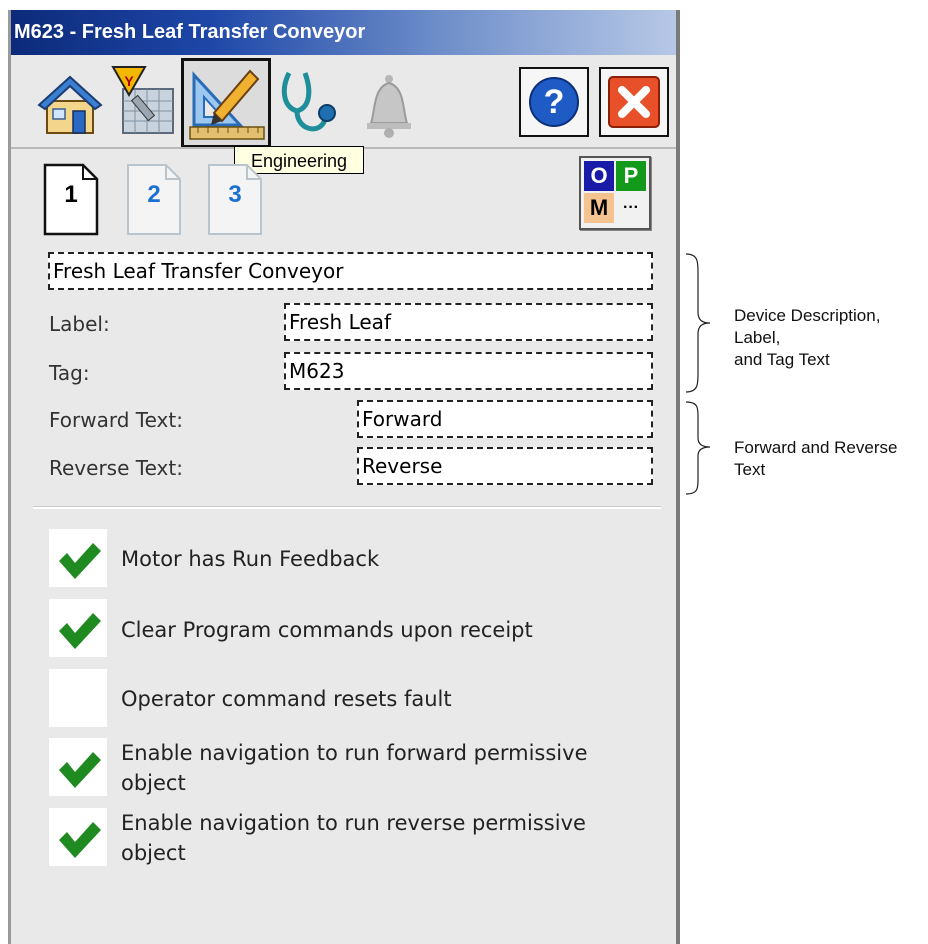  Describe the element at coordinates (807, 326) in the screenshot. I see `device-text-annotation-line1: Device Description, Label,` at that location.